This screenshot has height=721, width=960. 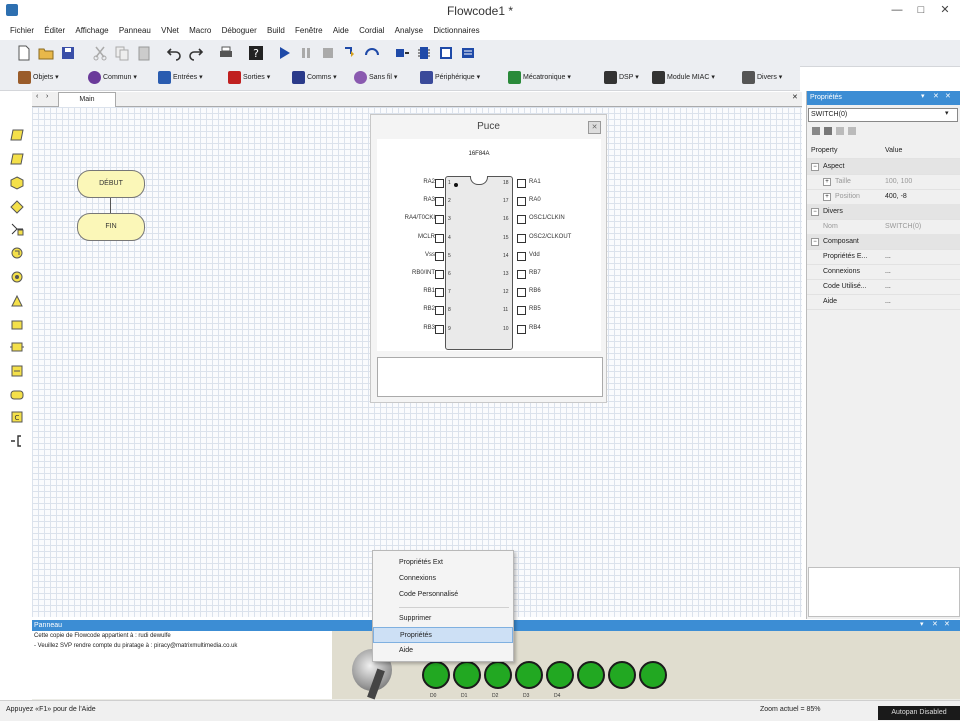 What do you see at coordinates (47, 96) in the screenshot?
I see `tab-scroll-right-icon: ›` at bounding box center [47, 96].